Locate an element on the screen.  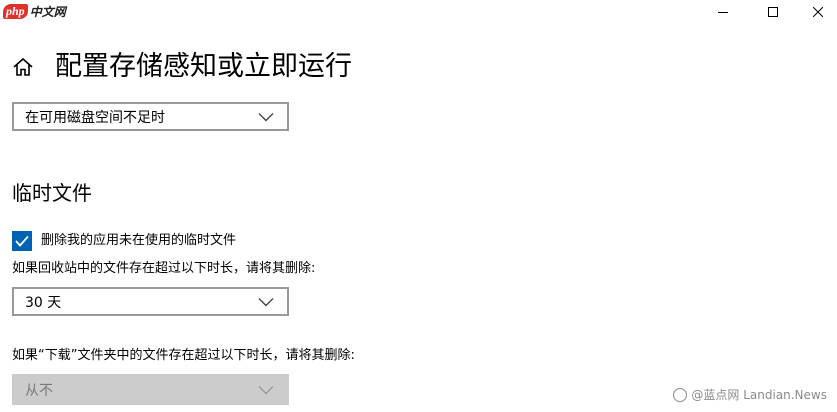
close-button is located at coordinates (816, 12).